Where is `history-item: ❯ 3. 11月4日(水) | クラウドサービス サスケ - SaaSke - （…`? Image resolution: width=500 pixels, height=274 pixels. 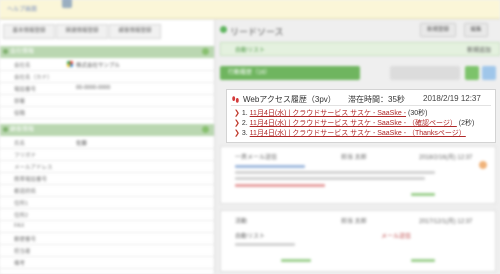
history-item: ❯ 3. 11月4日(水) | クラウドサービス サスケ - SaaSke - （… is located at coordinates (350, 133).